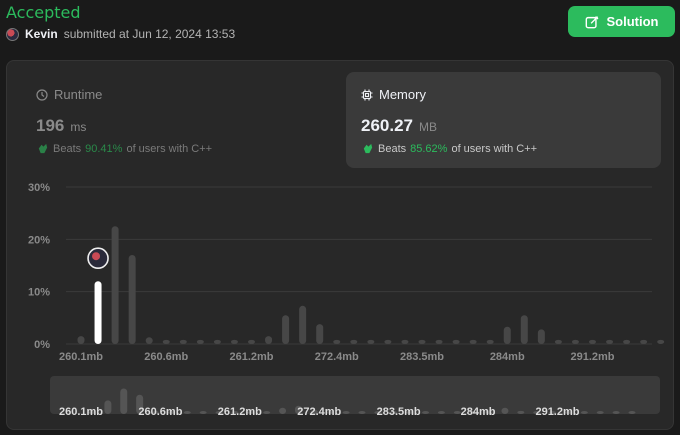 This screenshot has width=680, height=435. Describe the element at coordinates (507, 357) in the screenshot. I see `x-tick-label: 284mb` at that location.